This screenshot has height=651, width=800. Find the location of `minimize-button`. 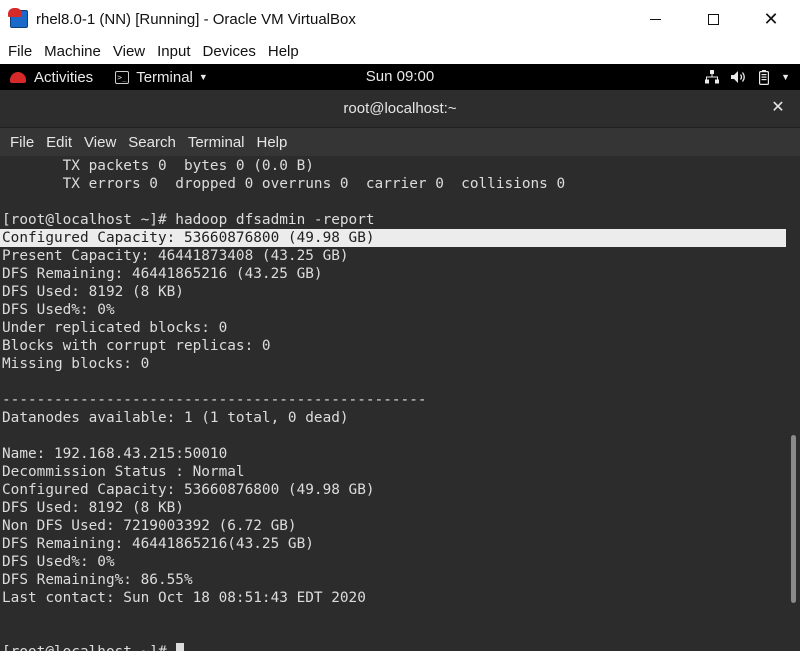

minimize-button is located at coordinates (655, 19).